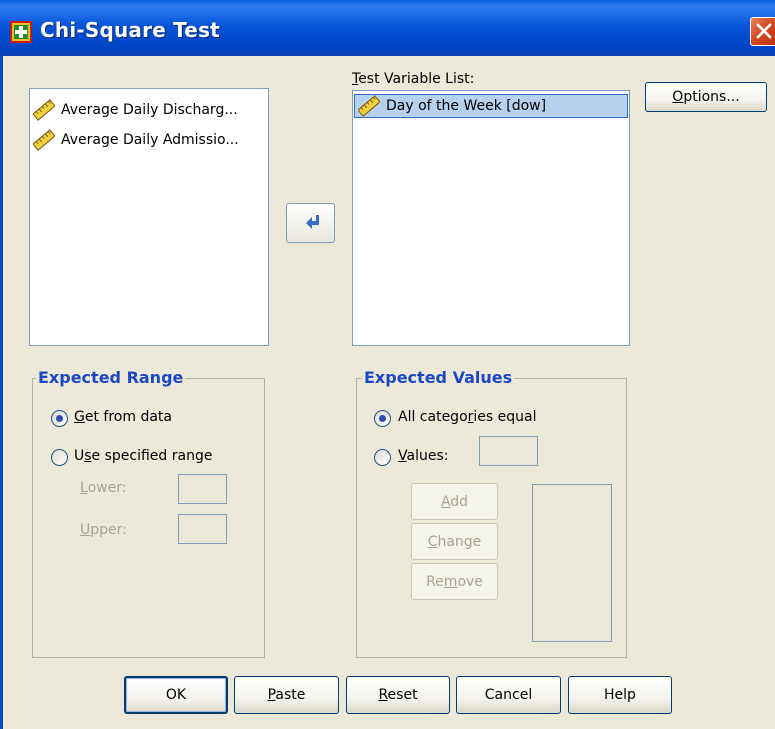  I want to click on cancel-button: Cancel, so click(508, 695).